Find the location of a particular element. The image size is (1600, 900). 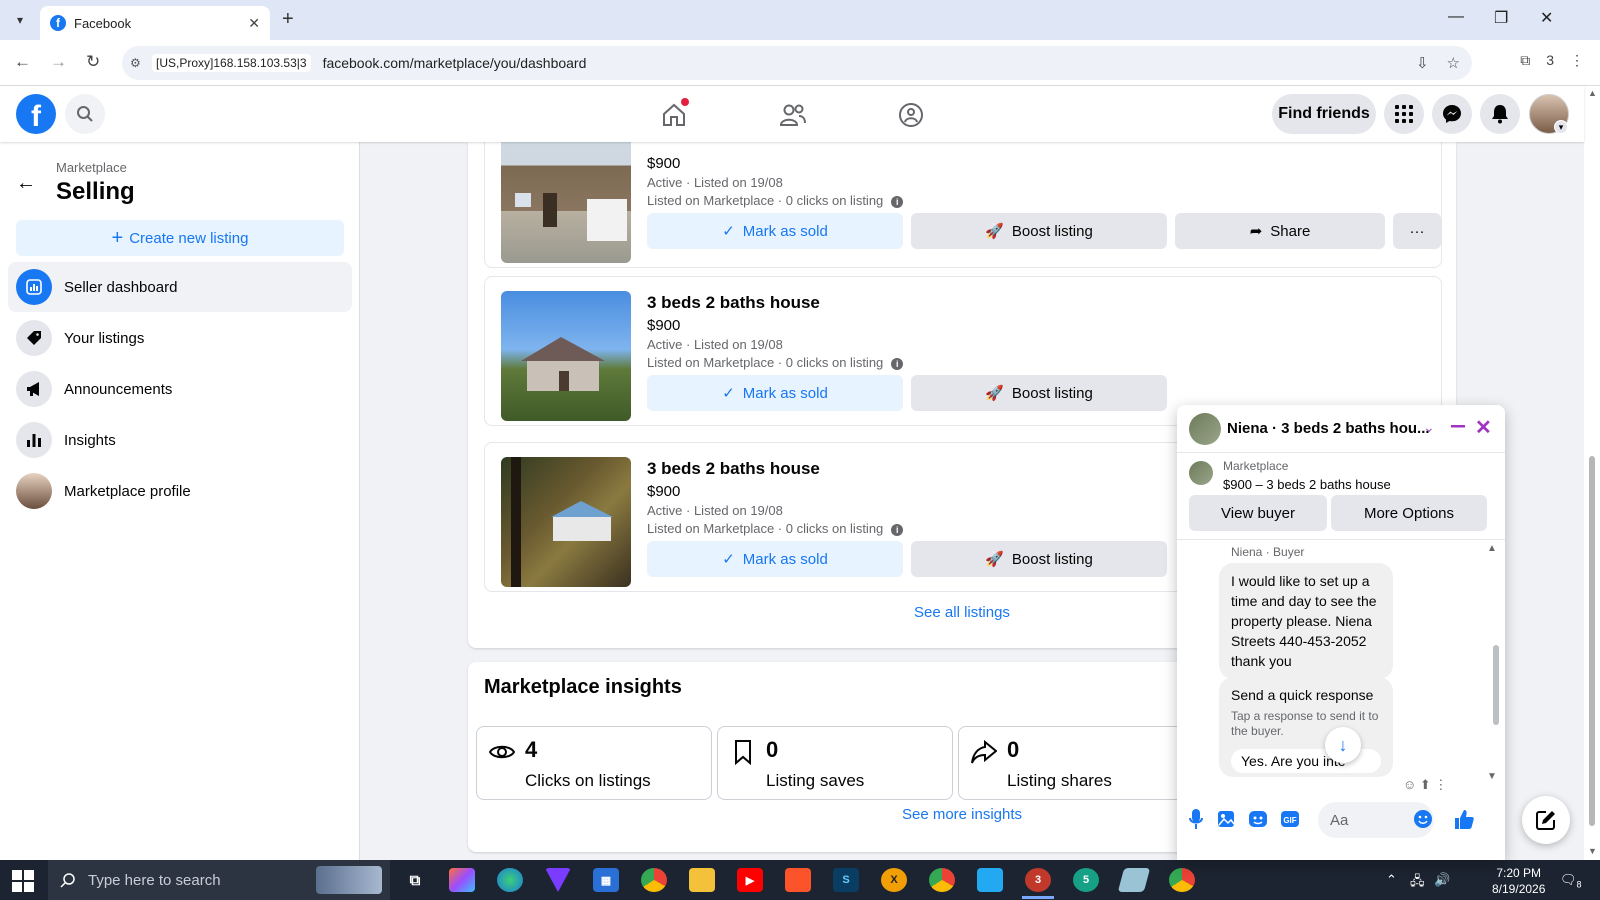

file-explorer-icon is located at coordinates (702, 880).